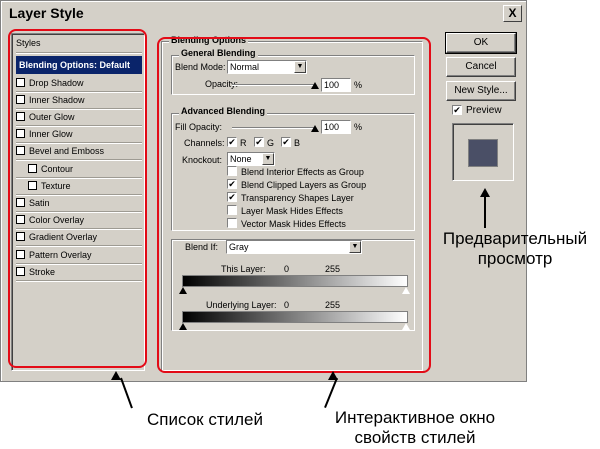 The height and width of the screenshot is (449, 600). What do you see at coordinates (46, 13) in the screenshot?
I see `dialog-title: Layer Style` at bounding box center [46, 13].